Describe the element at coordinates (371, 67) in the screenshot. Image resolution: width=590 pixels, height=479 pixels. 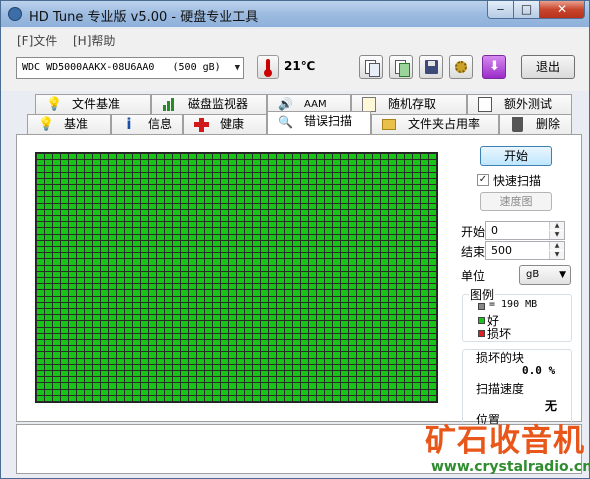
I see `copy-text-button` at that location.